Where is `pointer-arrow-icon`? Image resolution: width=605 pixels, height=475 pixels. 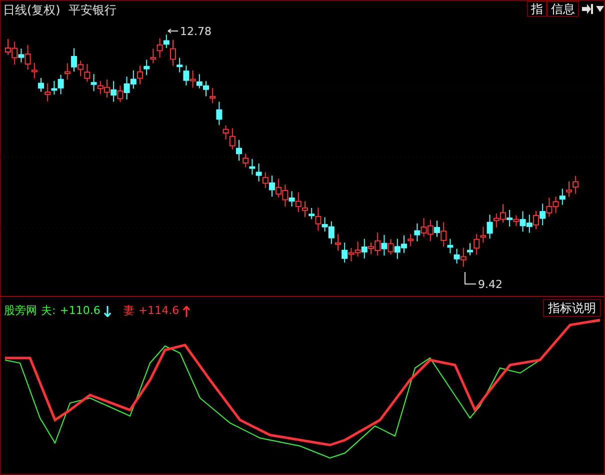 pointer-arrow-icon is located at coordinates (173, 31).